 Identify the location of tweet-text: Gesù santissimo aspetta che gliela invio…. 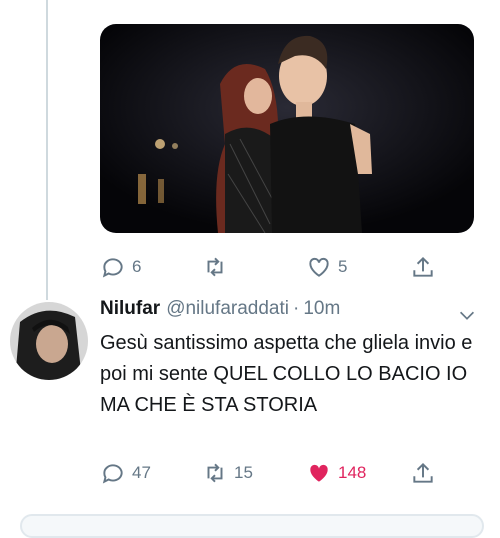
(286, 374).